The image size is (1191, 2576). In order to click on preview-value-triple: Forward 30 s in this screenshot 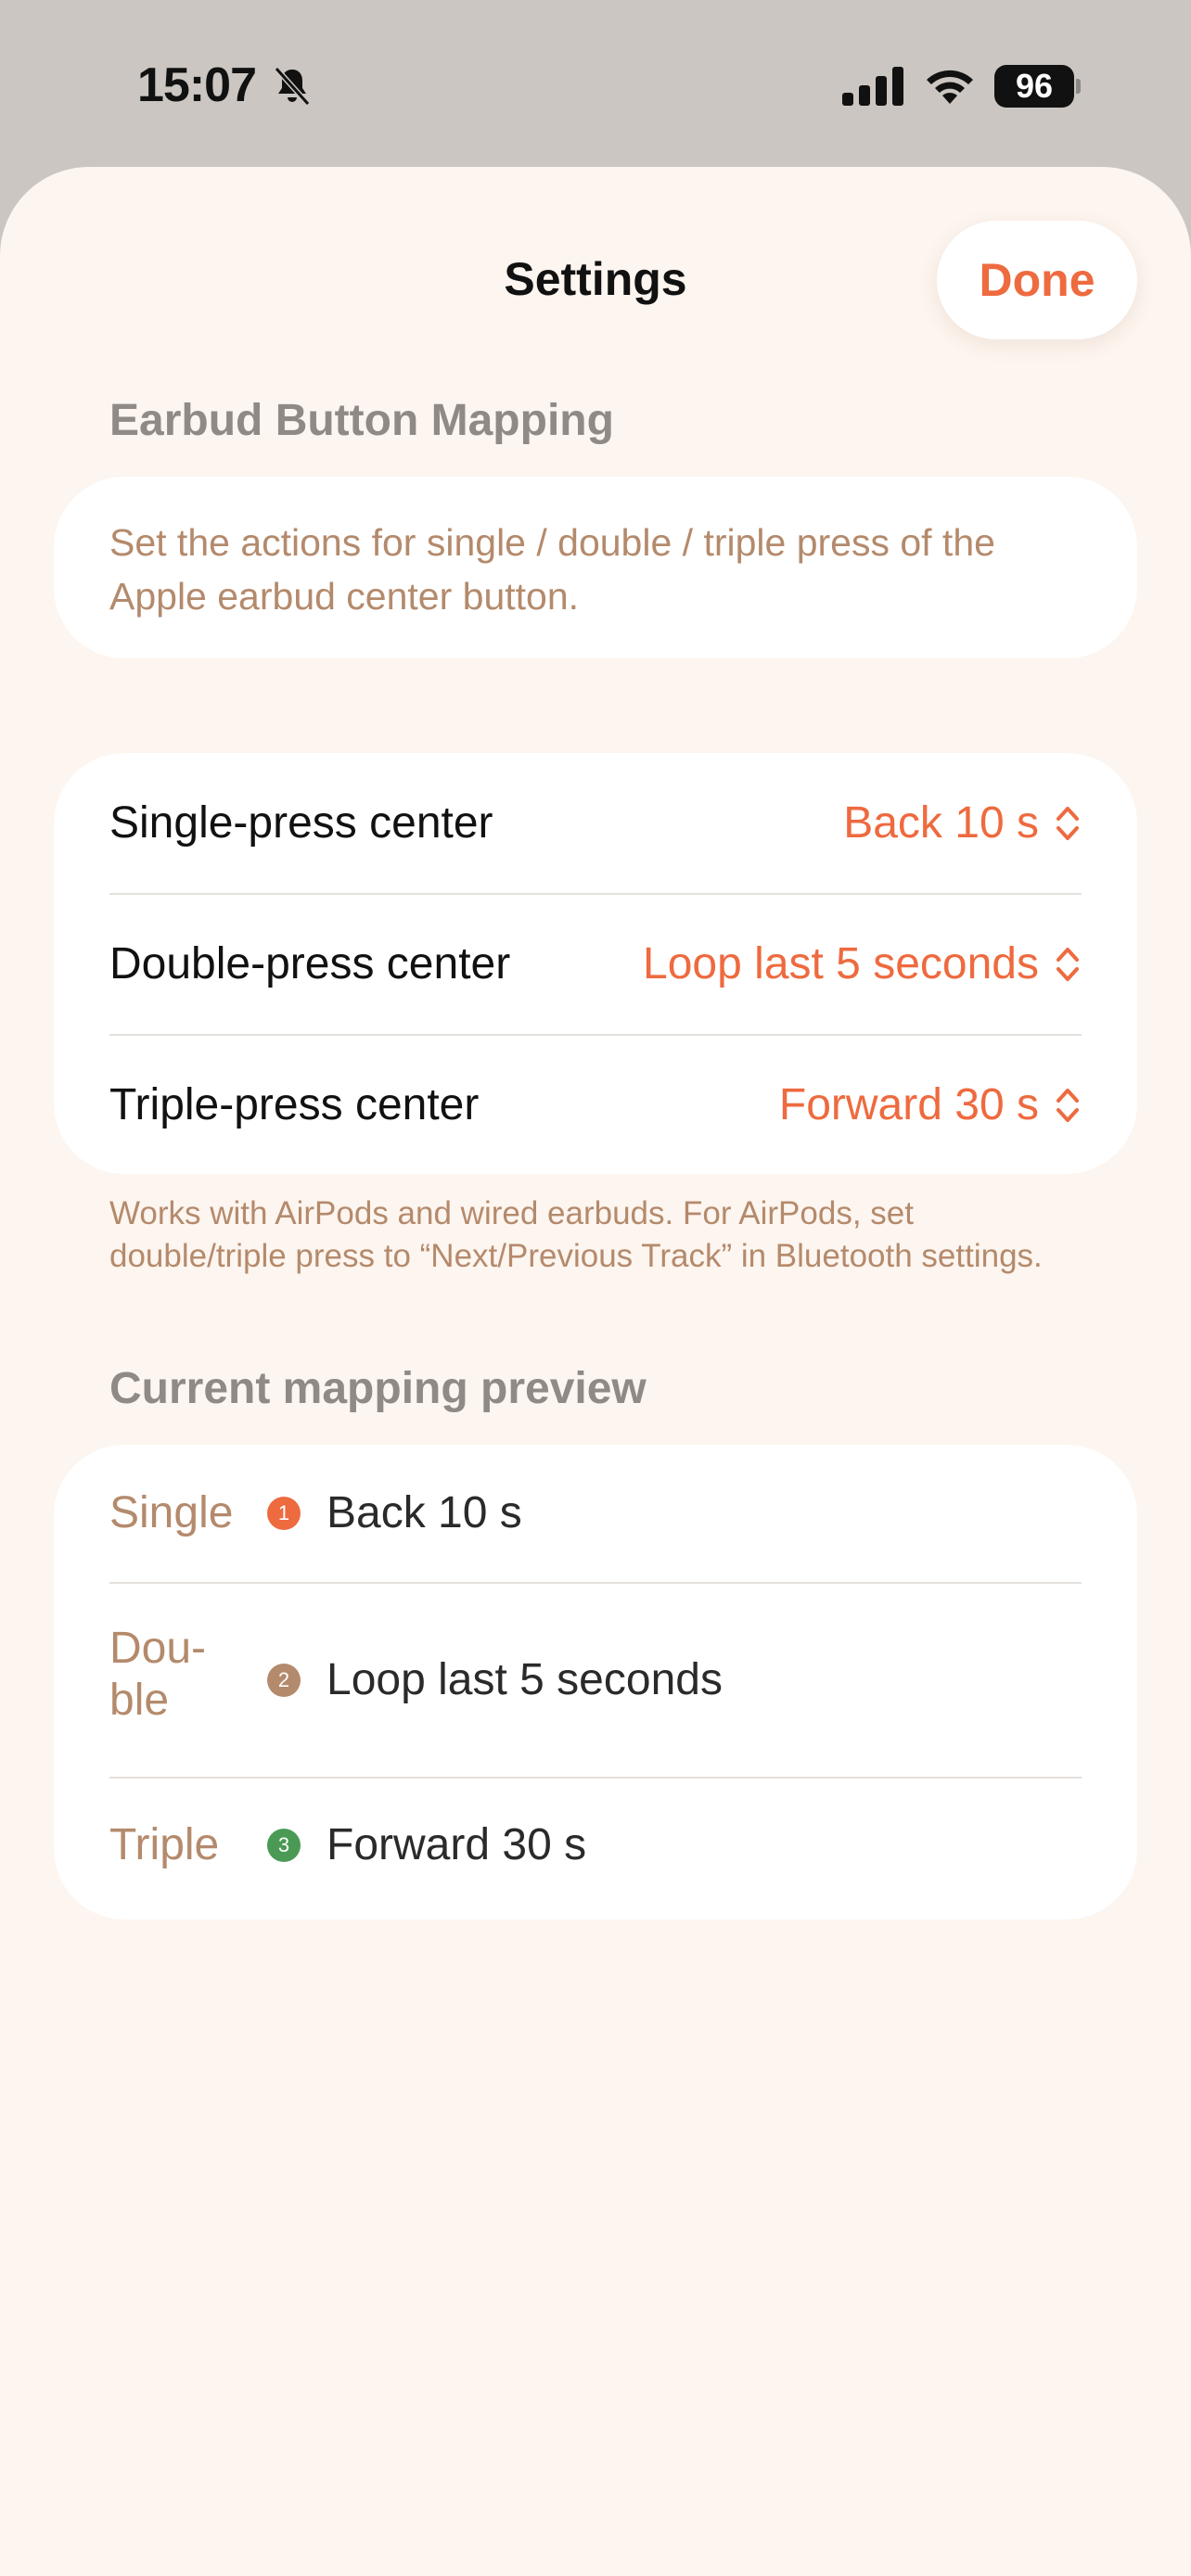, I will do `click(457, 1845)`.